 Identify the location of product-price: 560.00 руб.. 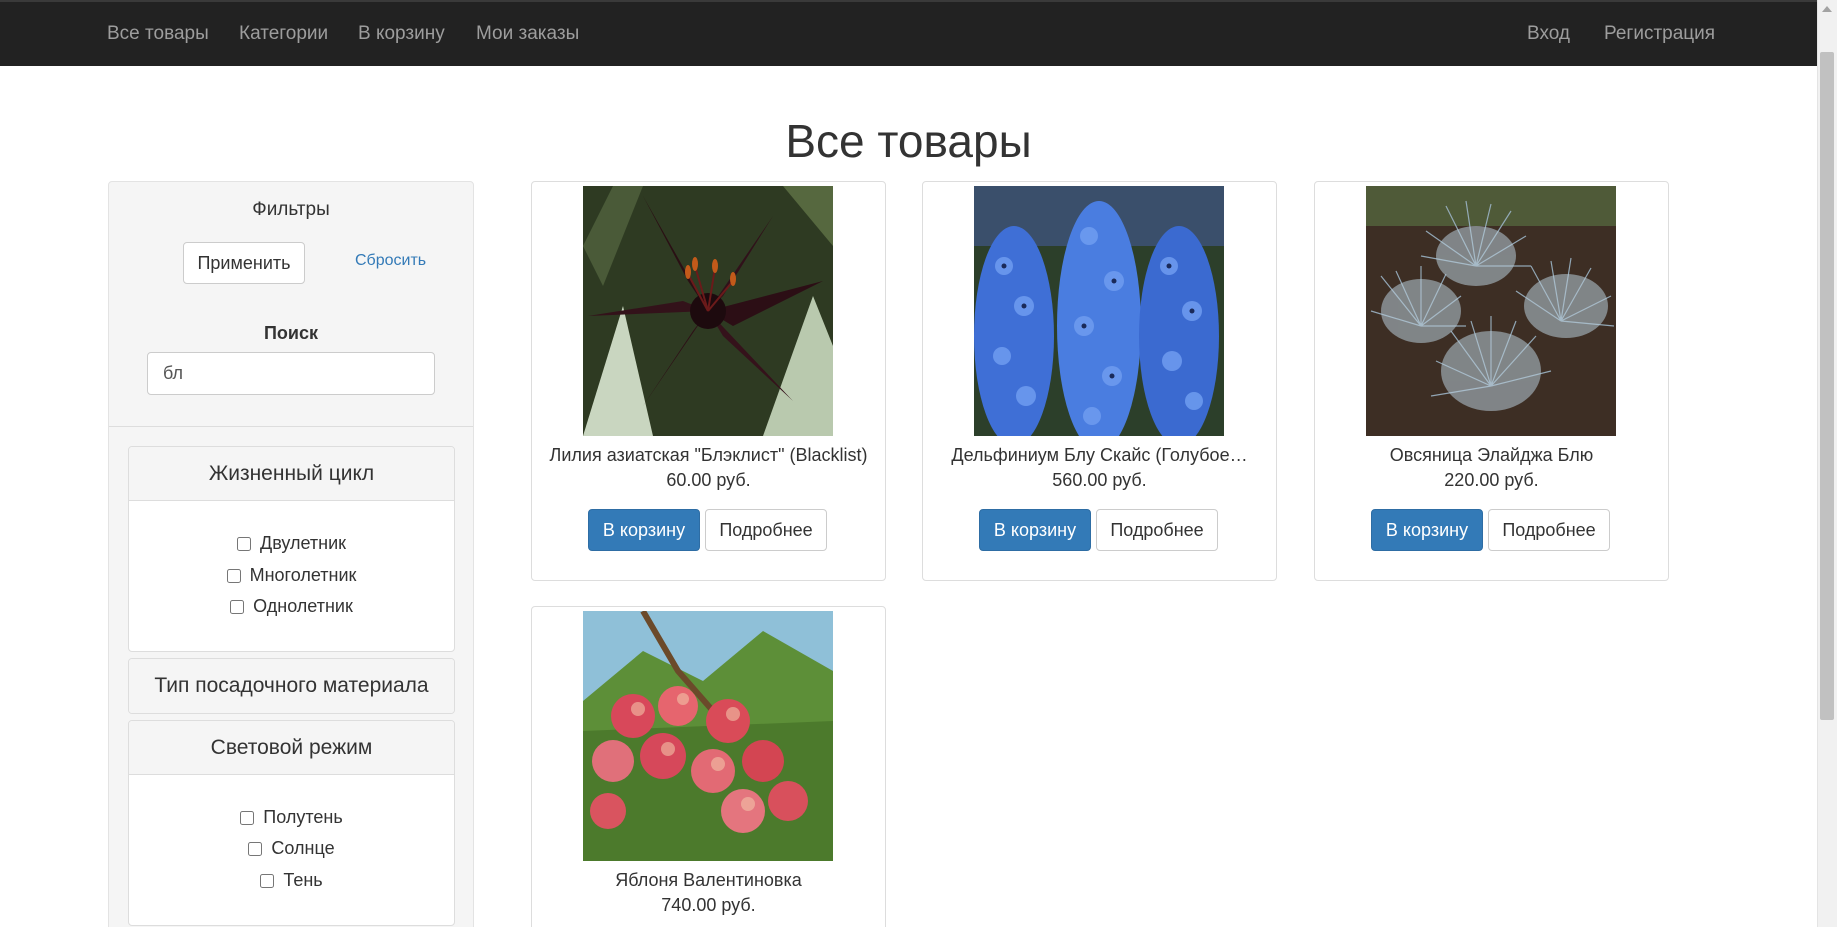
(1099, 480).